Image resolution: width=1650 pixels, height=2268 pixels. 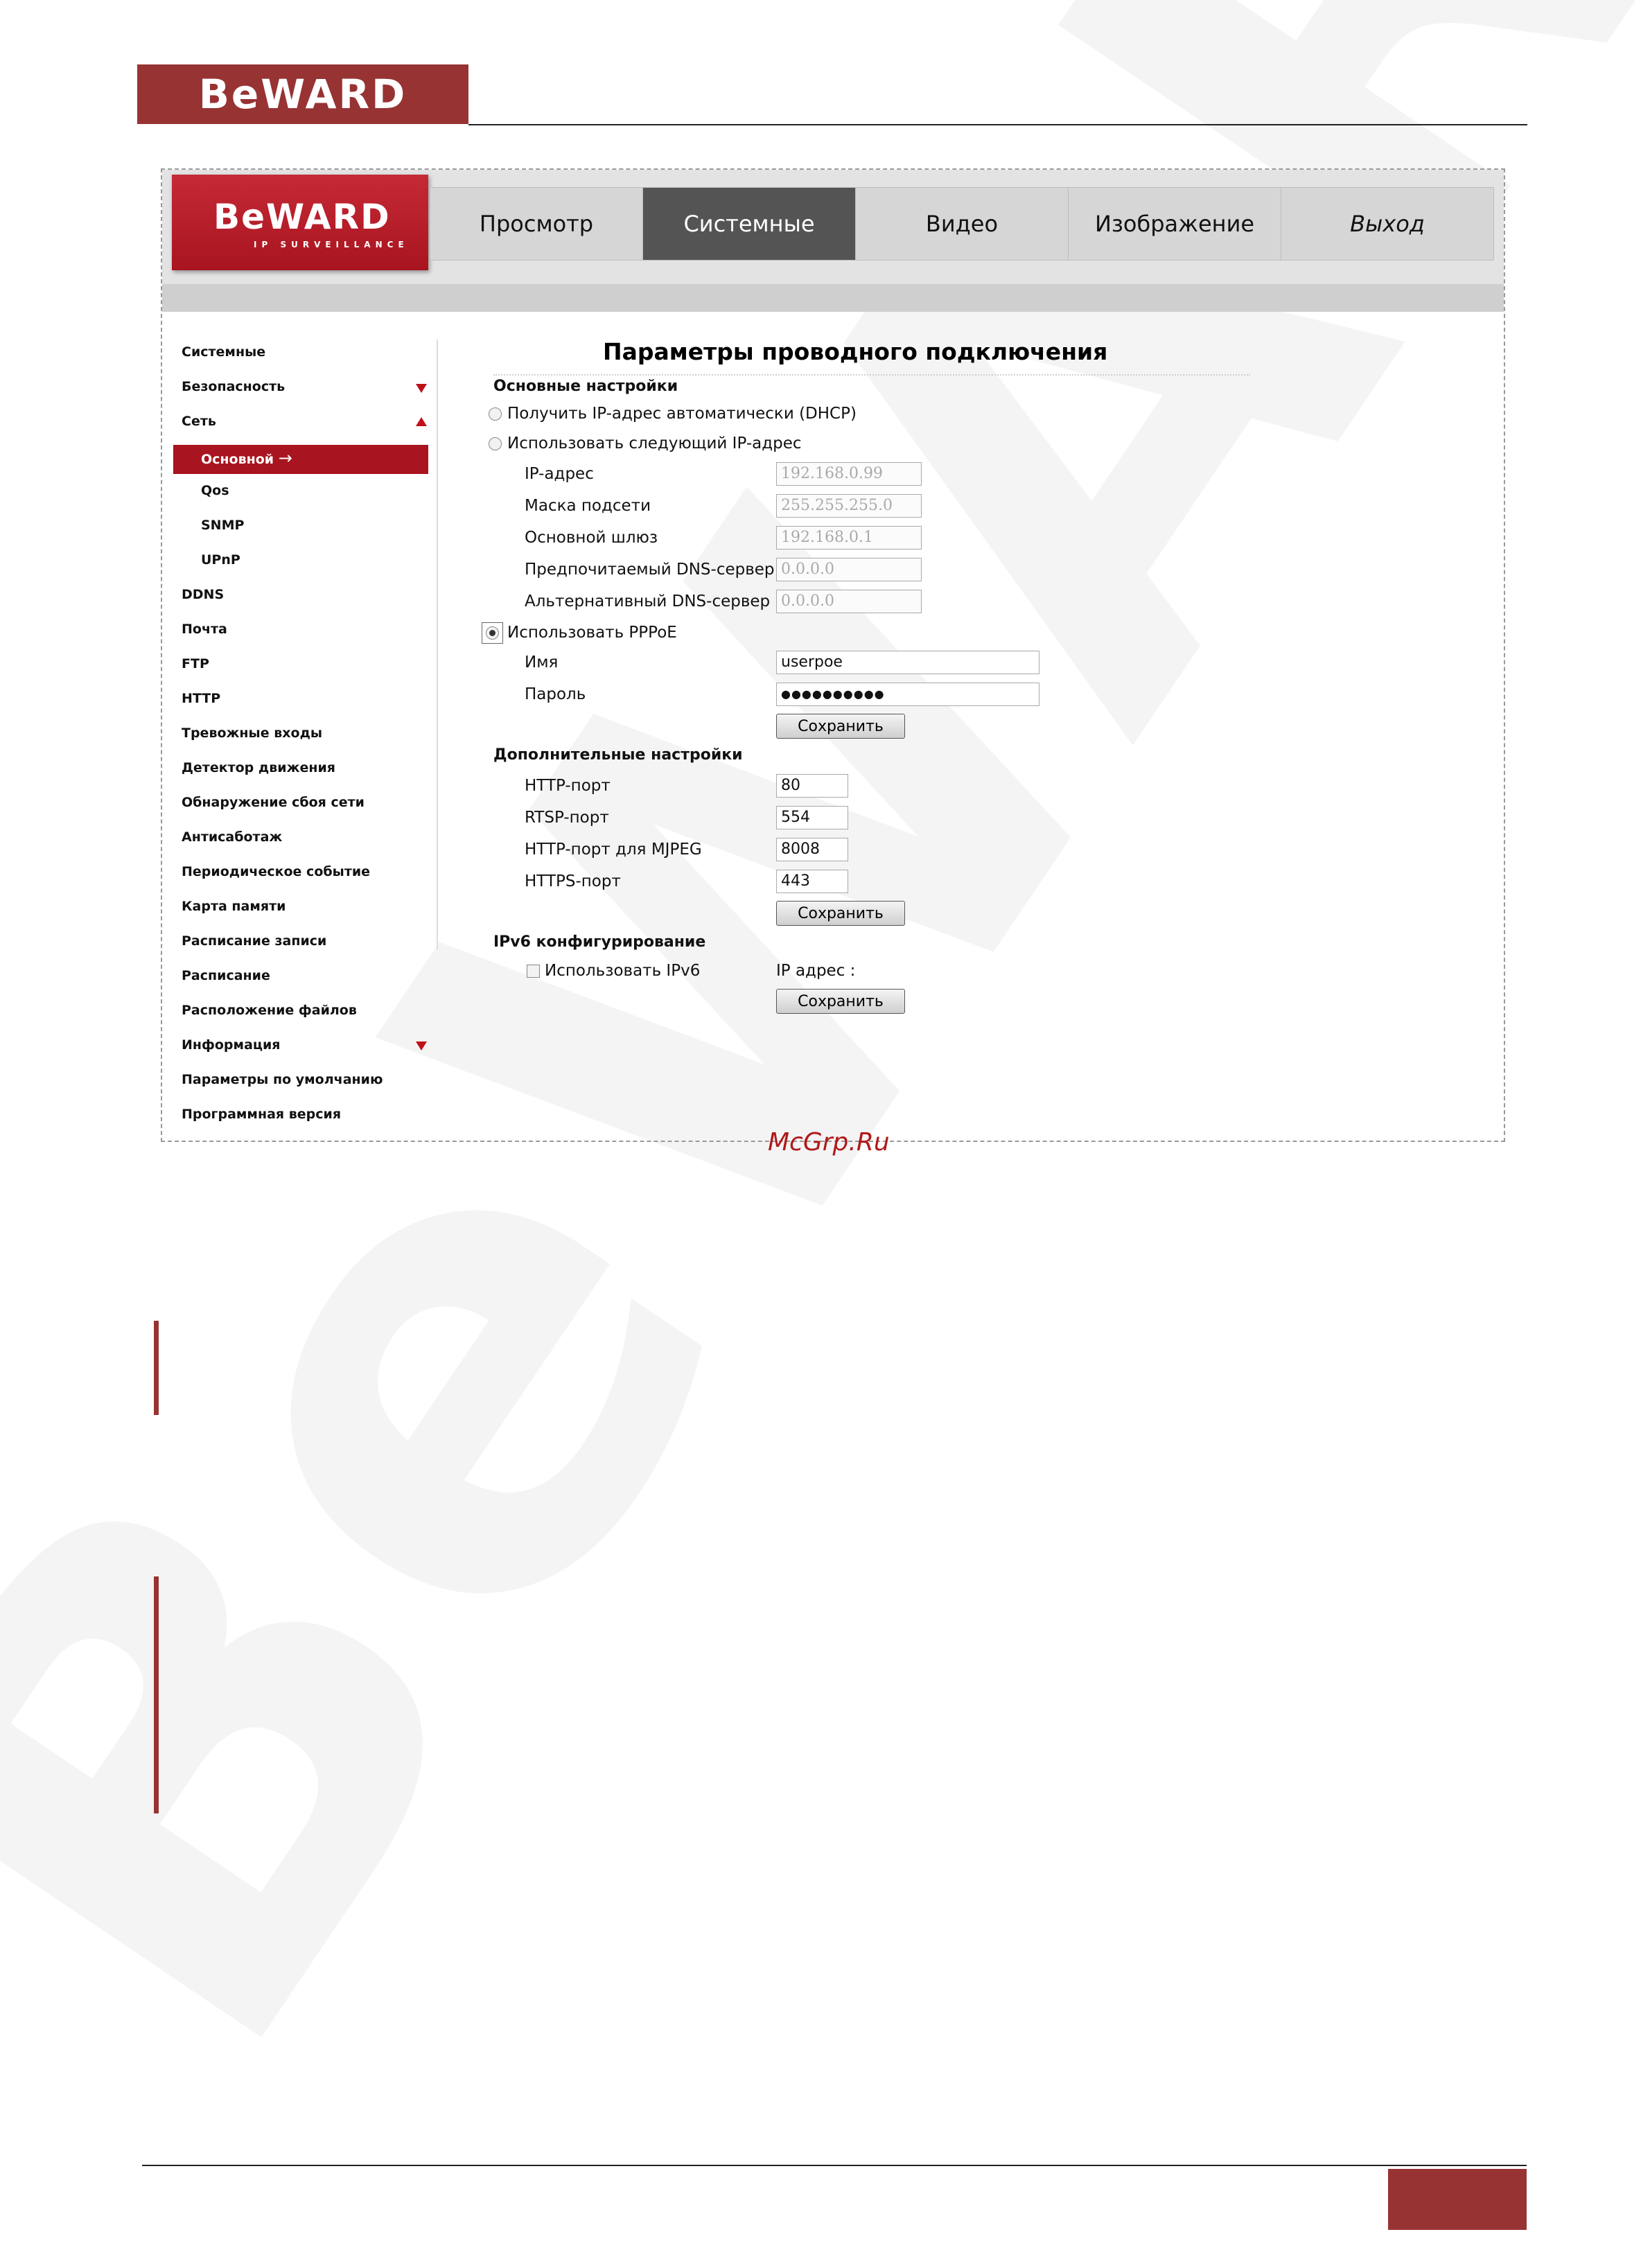 I want to click on collapse-arrow-icon, so click(x=421, y=421).